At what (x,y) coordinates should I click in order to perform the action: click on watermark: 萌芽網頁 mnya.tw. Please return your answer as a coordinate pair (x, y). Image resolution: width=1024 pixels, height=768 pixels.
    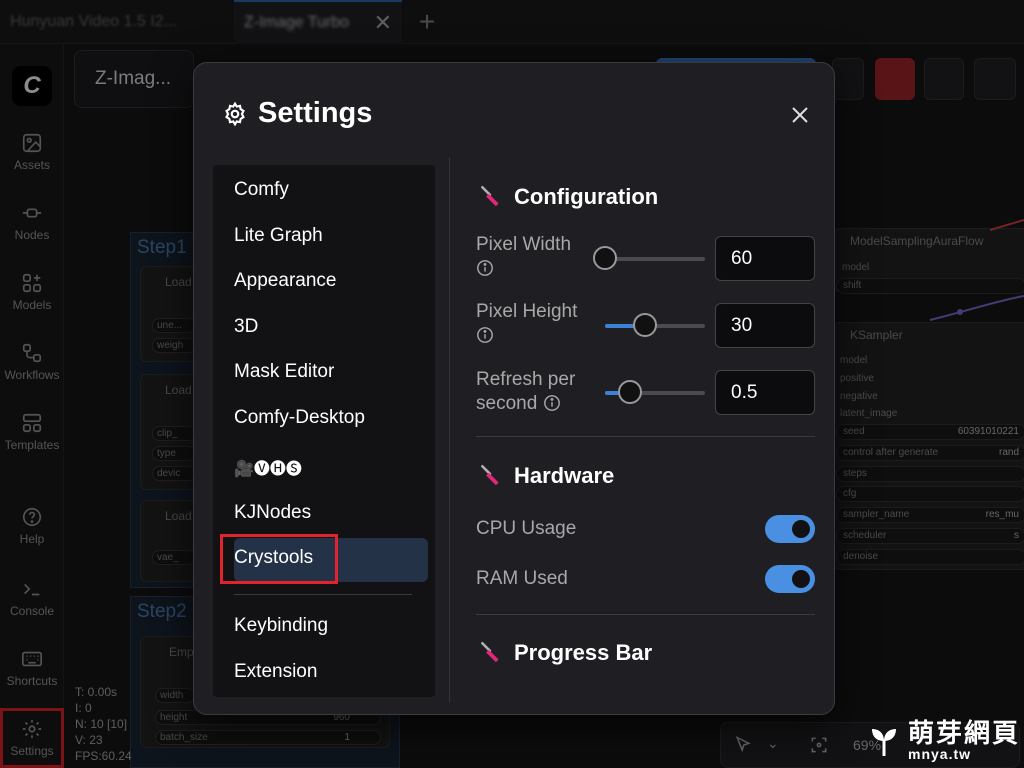
    Looking at the image, I should click on (945, 741).